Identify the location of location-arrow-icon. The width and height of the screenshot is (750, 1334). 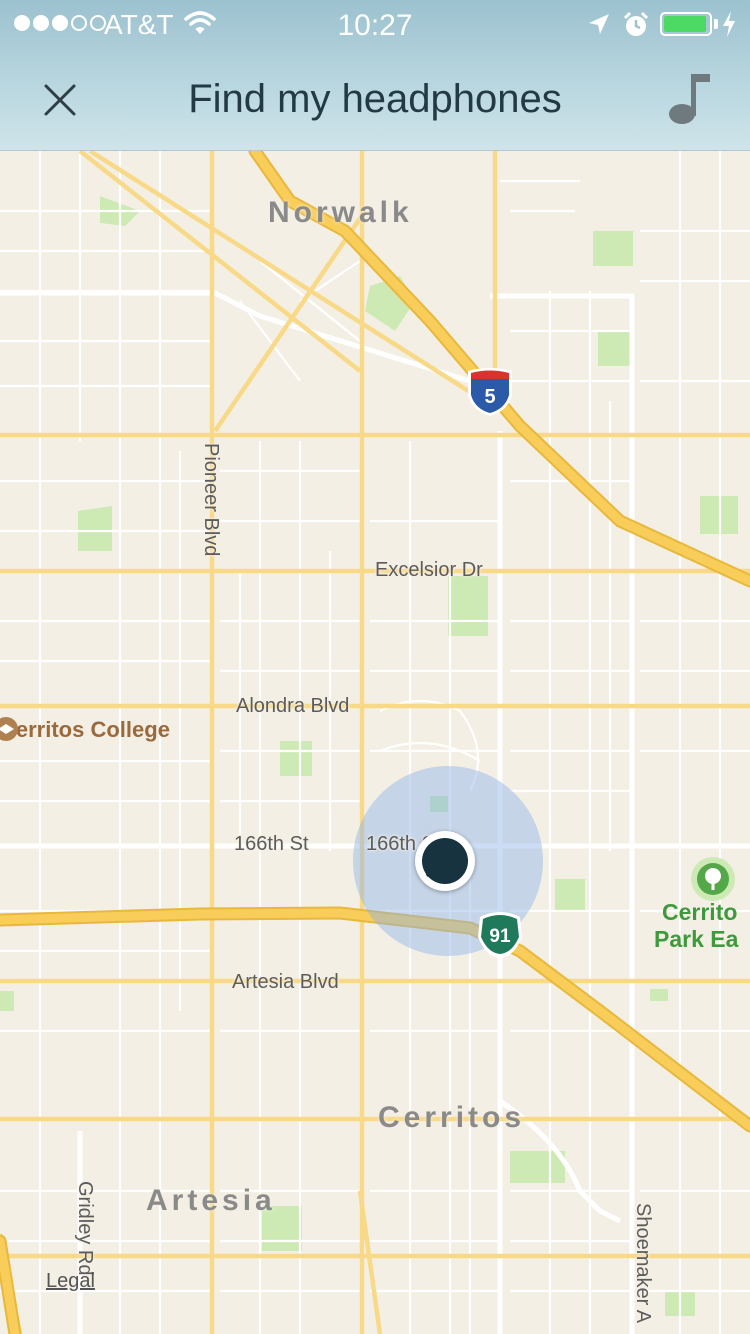
(599, 24).